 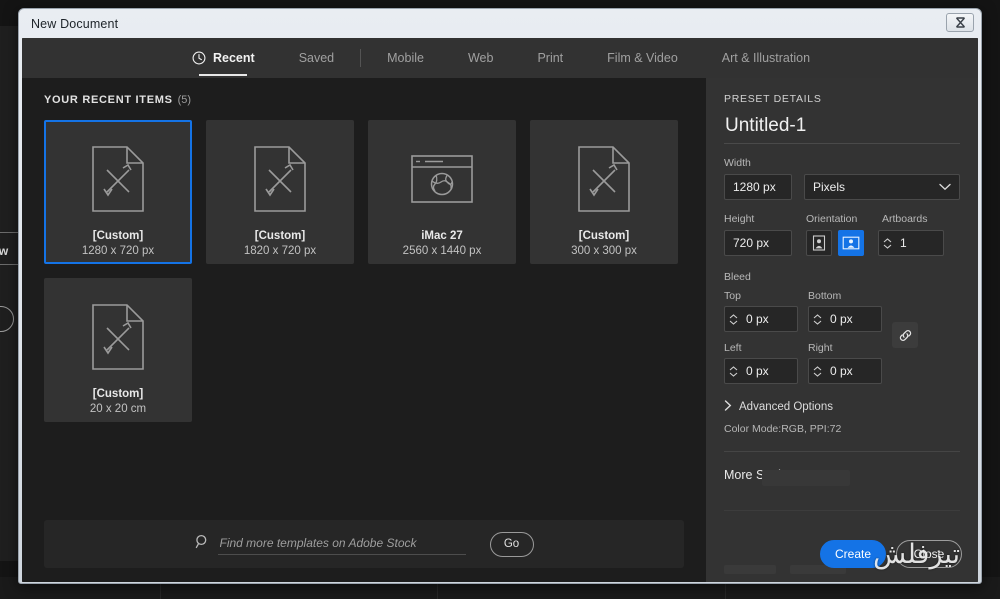 I want to click on tab-mobile: Mobile, so click(x=405, y=58).